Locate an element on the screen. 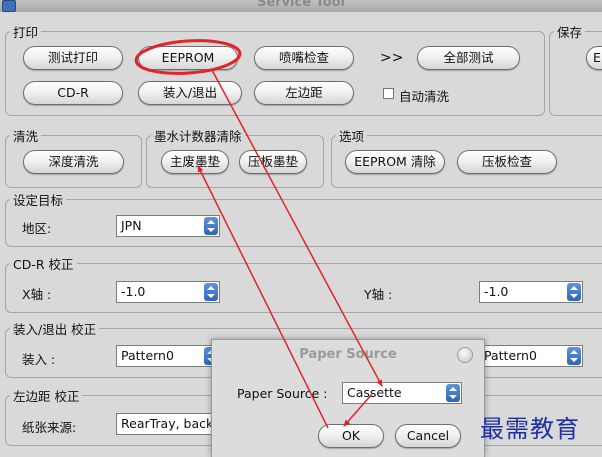  clean-group-legend: 清洗 is located at coordinates (26, 136).